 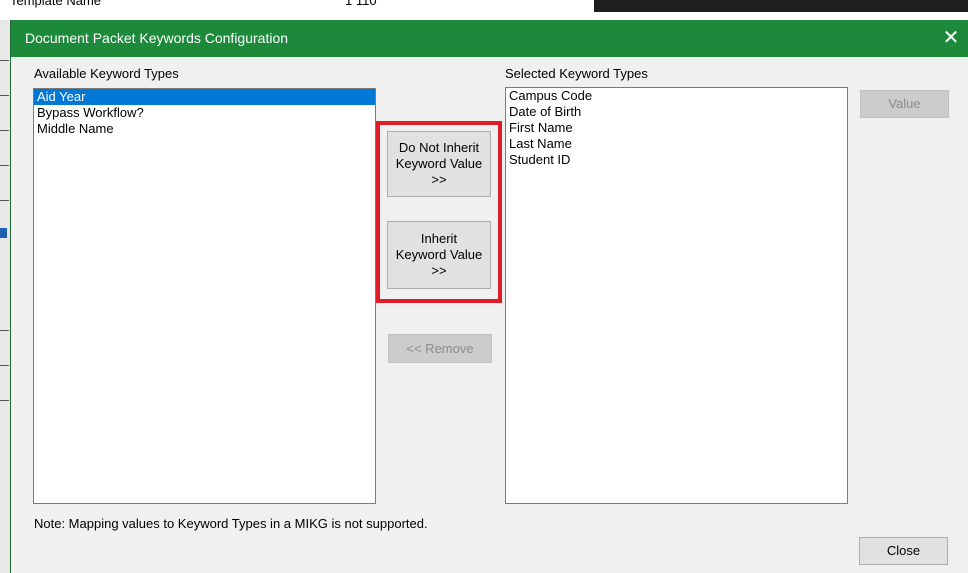 What do you see at coordinates (676, 144) in the screenshot?
I see `list-item: Last Name` at bounding box center [676, 144].